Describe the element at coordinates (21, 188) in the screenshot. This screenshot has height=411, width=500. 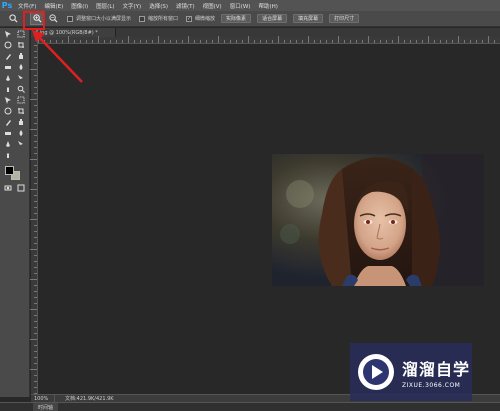
I see `screen-mode-icon` at that location.